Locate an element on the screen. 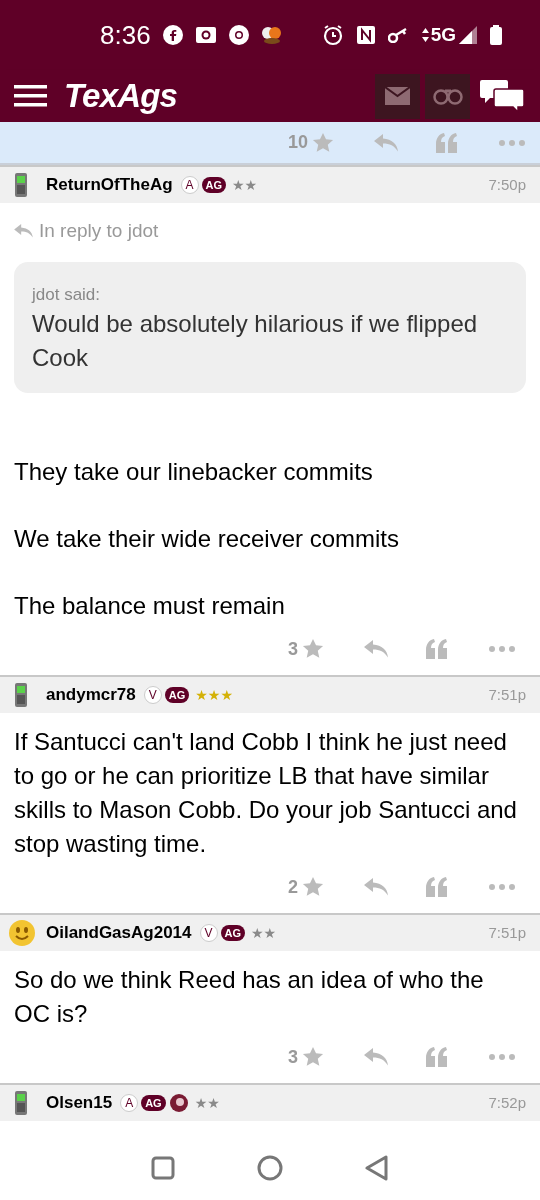  reply-arrow-icon is located at coordinates (23, 231).